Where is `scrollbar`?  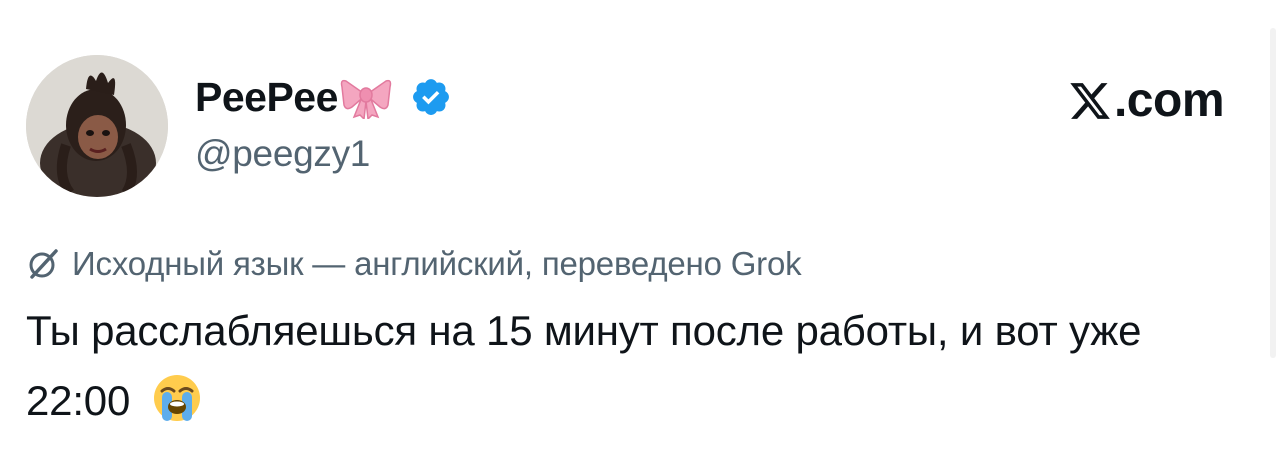
scrollbar is located at coordinates (1273, 193).